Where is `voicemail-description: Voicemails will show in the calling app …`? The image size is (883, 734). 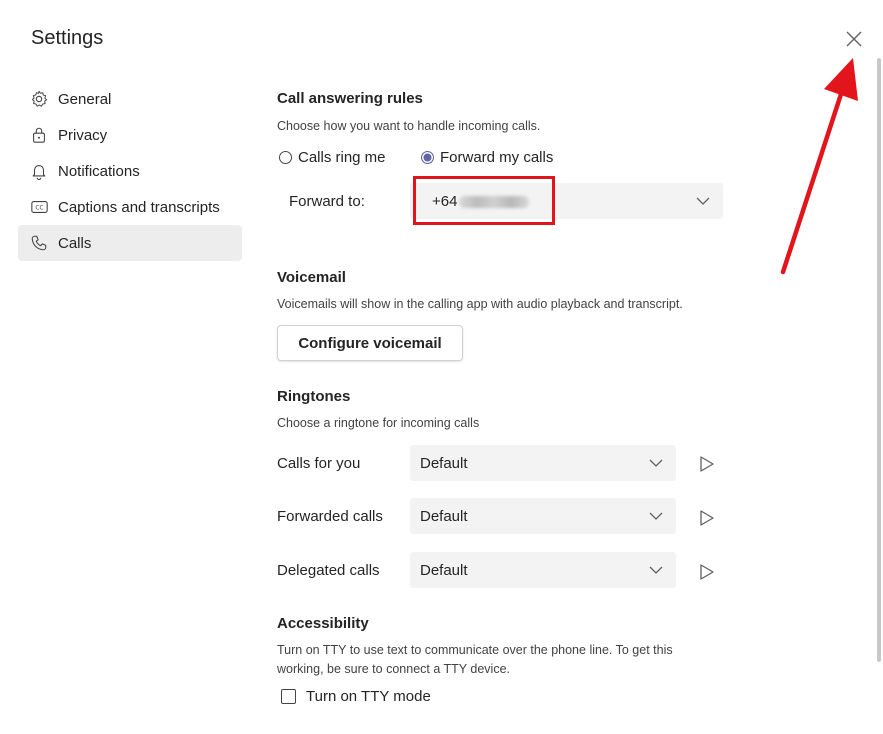 voicemail-description: Voicemails will show in the calling app … is located at coordinates (480, 304).